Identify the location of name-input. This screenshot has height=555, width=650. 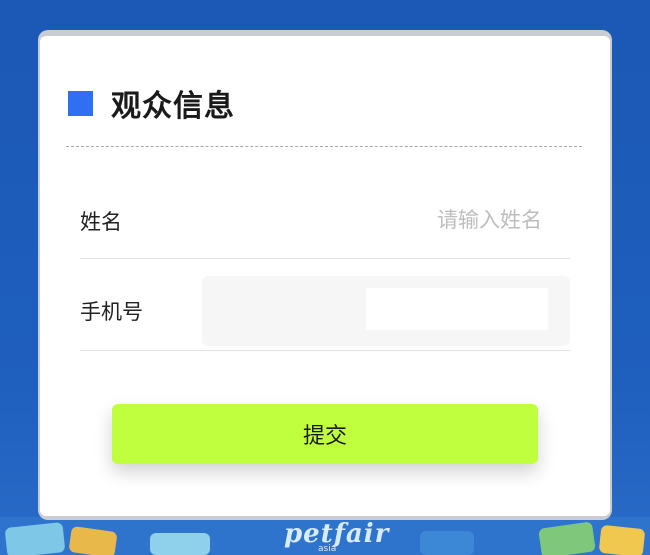
(422, 220).